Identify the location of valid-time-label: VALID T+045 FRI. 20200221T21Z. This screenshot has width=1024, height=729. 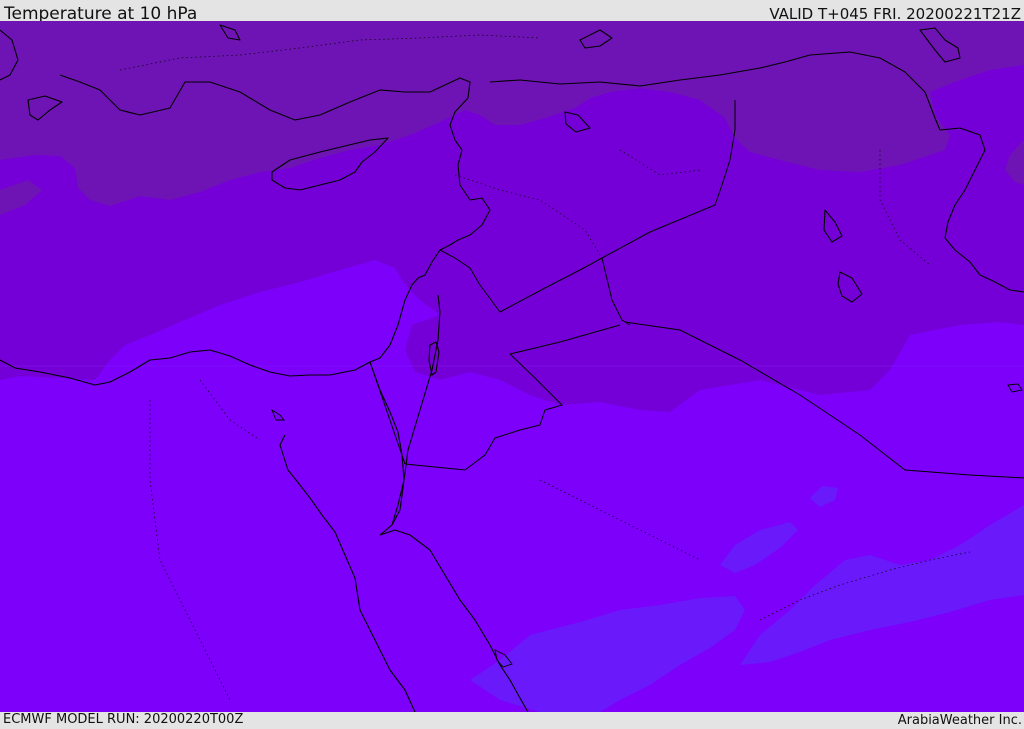
(895, 14).